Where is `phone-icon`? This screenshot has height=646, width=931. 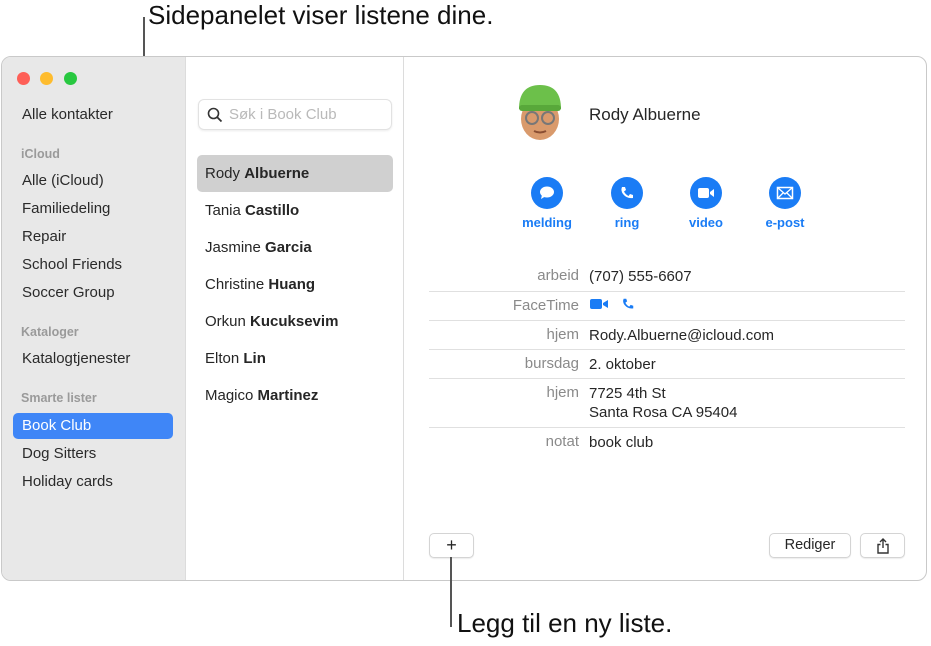
phone-icon is located at coordinates (627, 193).